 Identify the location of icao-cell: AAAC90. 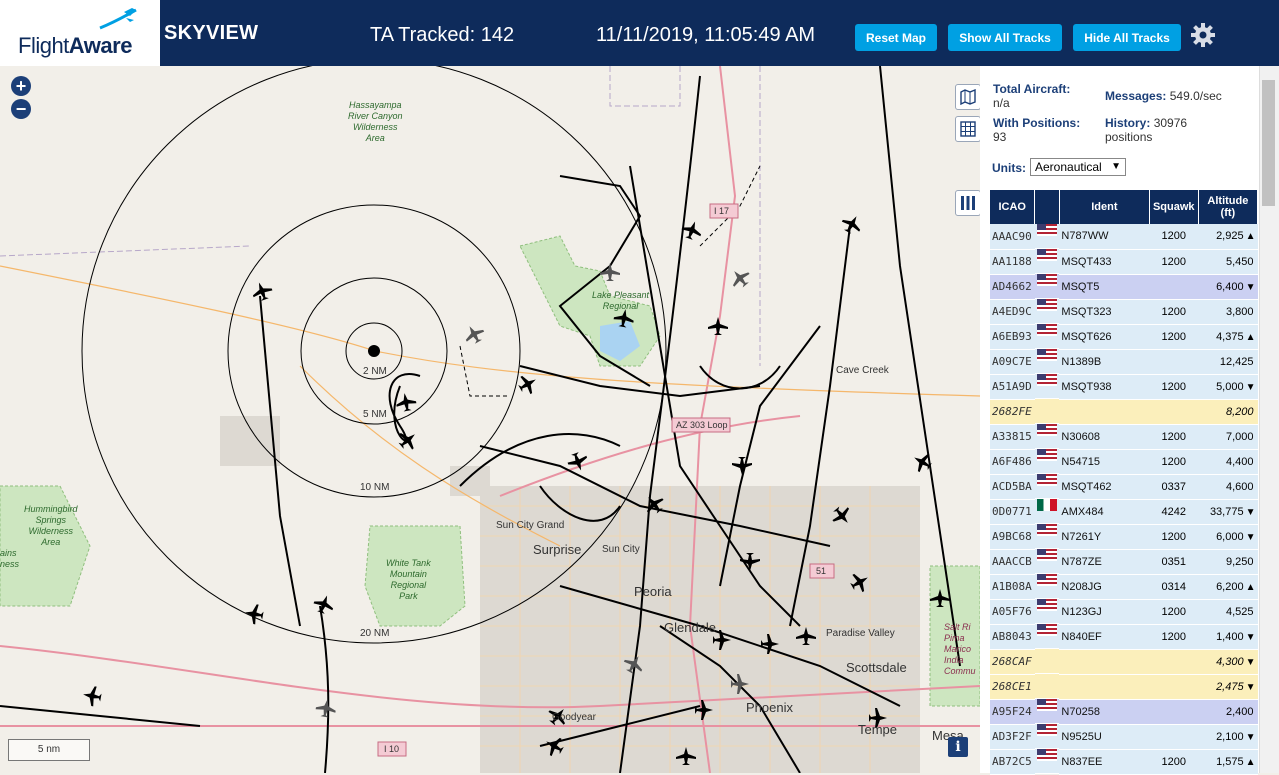
(1012, 237).